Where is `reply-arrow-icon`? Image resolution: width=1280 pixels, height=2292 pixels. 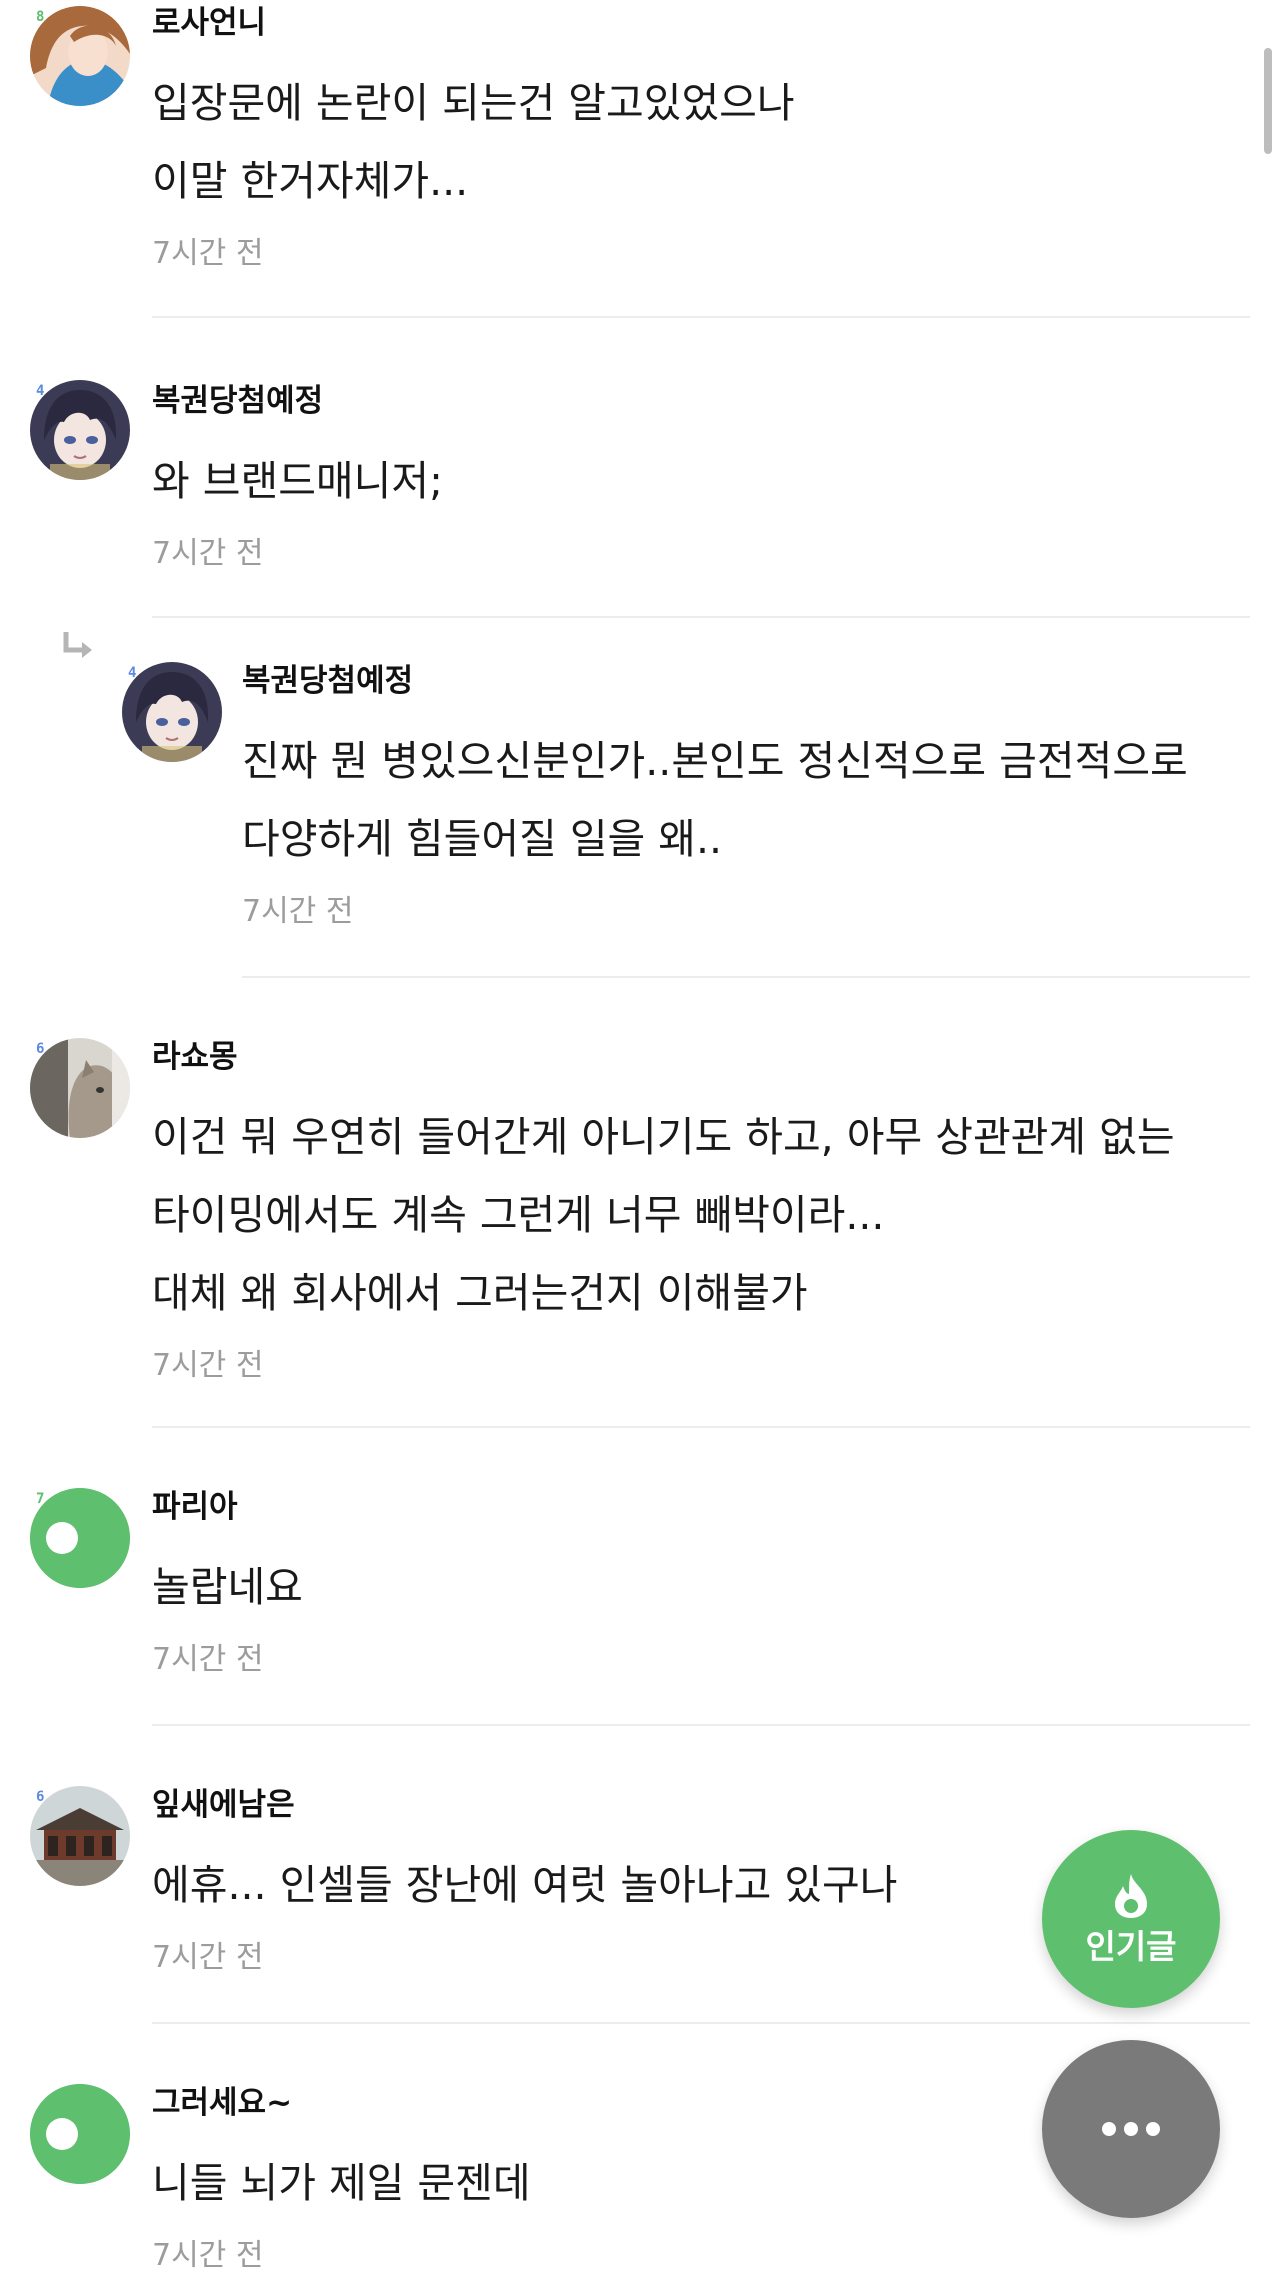
reply-arrow-icon is located at coordinates (77, 645).